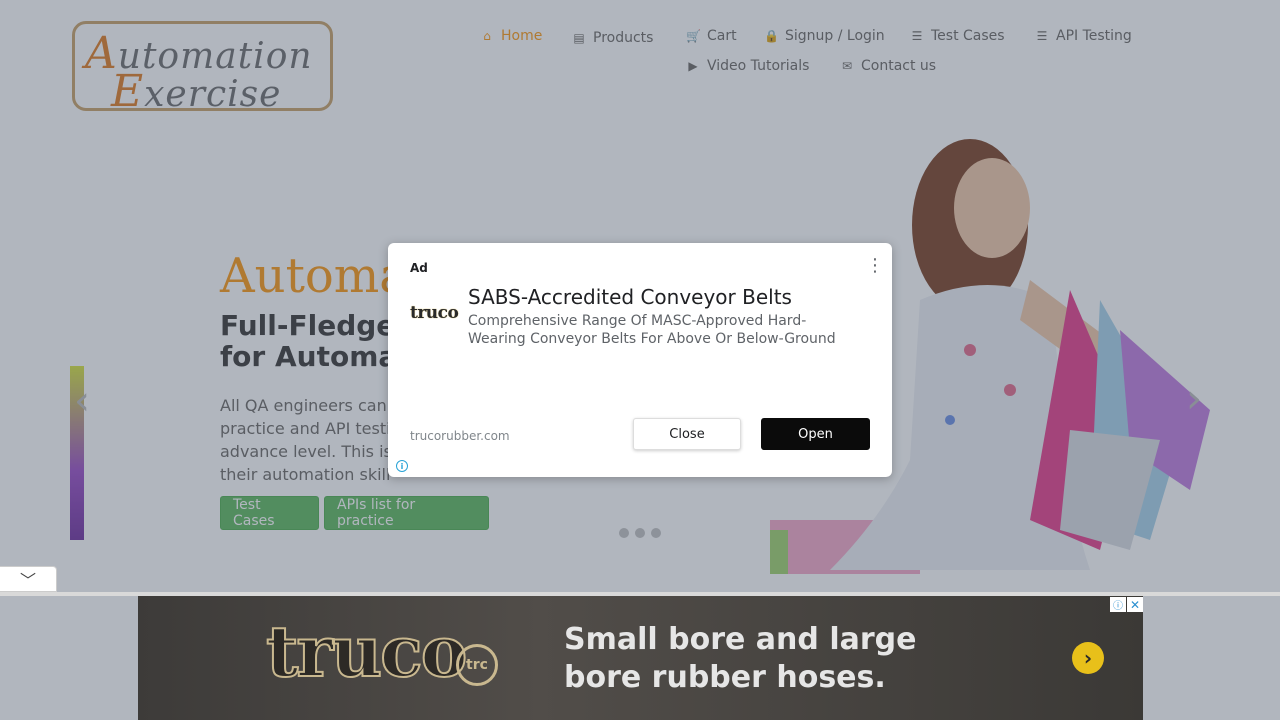 This screenshot has width=1280, height=720. Describe the element at coordinates (402, 466) in the screenshot. I see `ad-choices-icon: i` at that location.